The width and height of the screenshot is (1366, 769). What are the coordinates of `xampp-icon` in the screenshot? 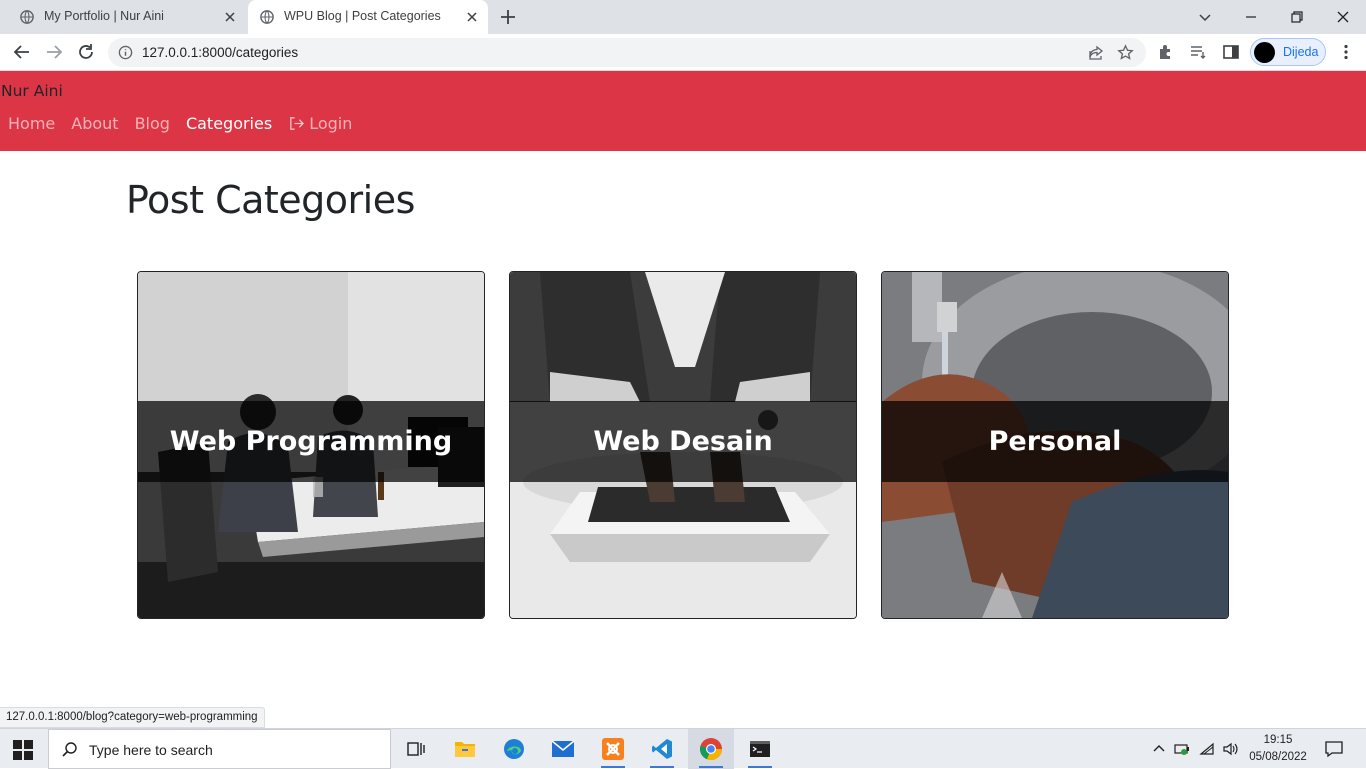 It's located at (613, 749).